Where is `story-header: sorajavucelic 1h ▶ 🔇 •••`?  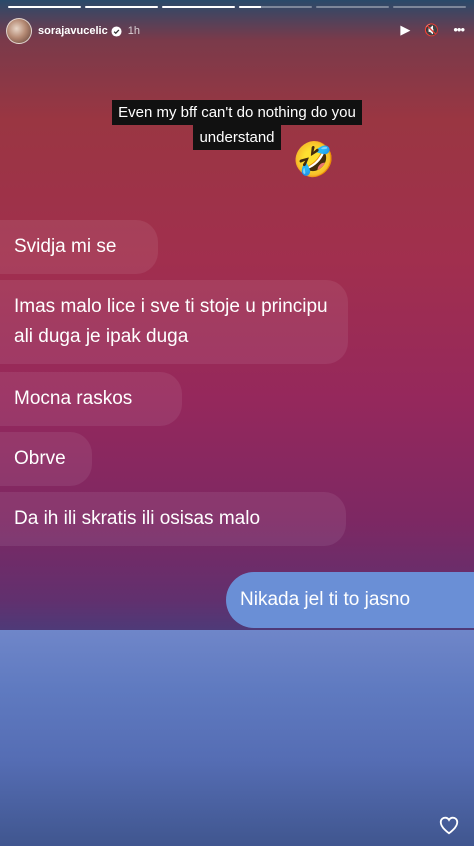 story-header: sorajavucelic 1h ▶ 🔇 ••• is located at coordinates (235, 31).